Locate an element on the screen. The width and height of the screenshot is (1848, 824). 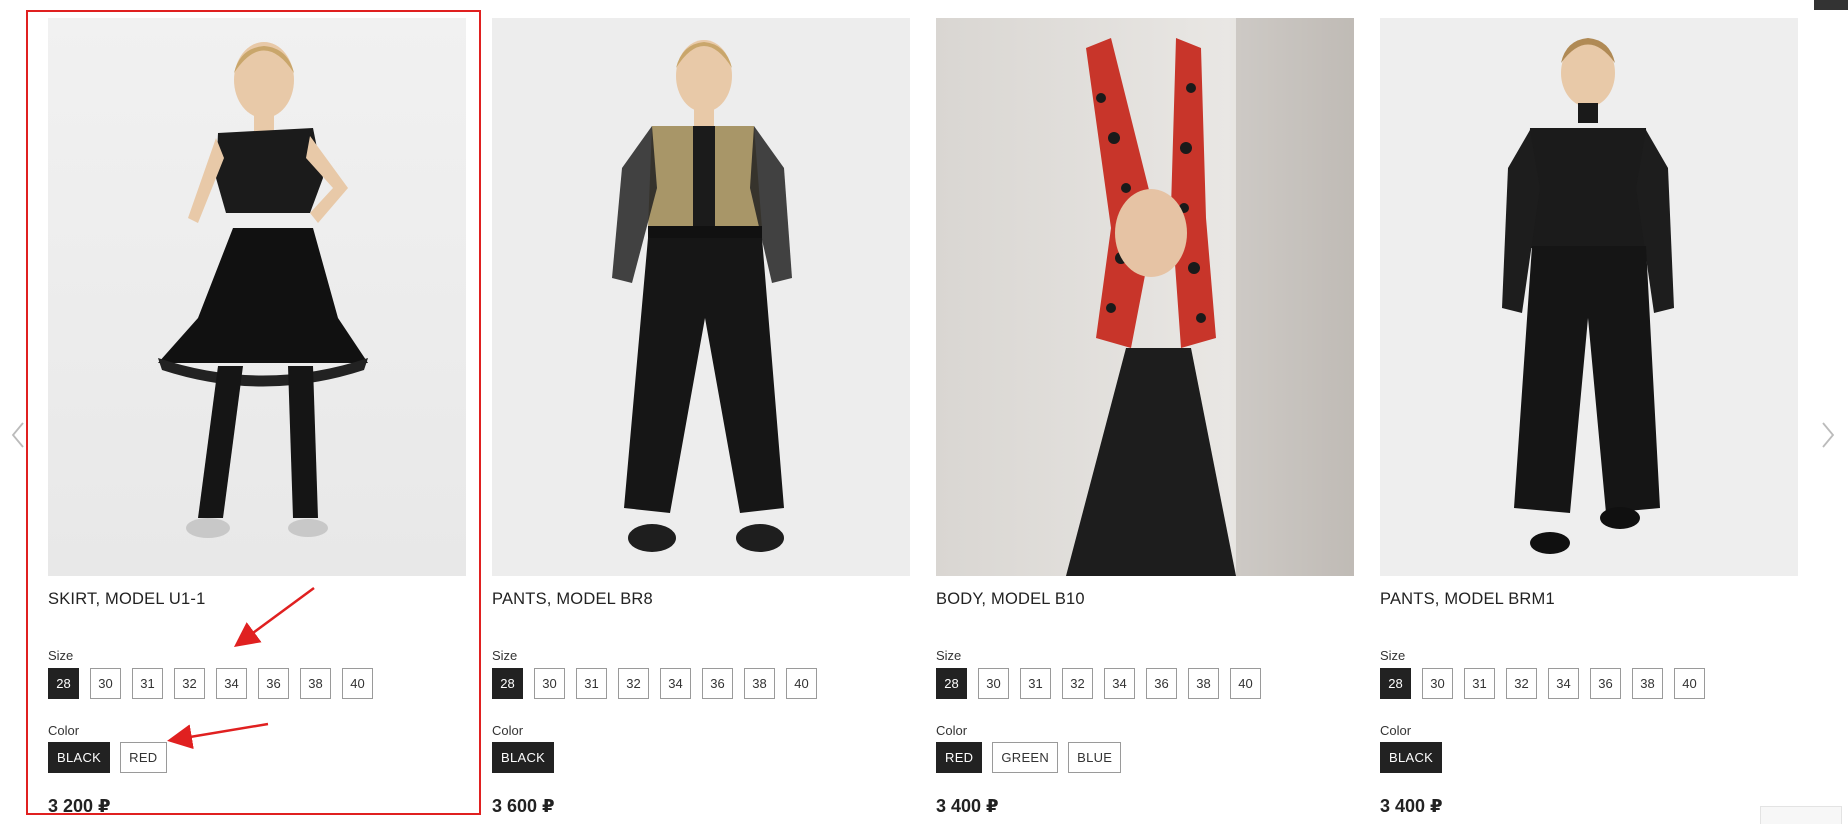
product-price: 3 200 ₽ is located at coordinates (79, 806).